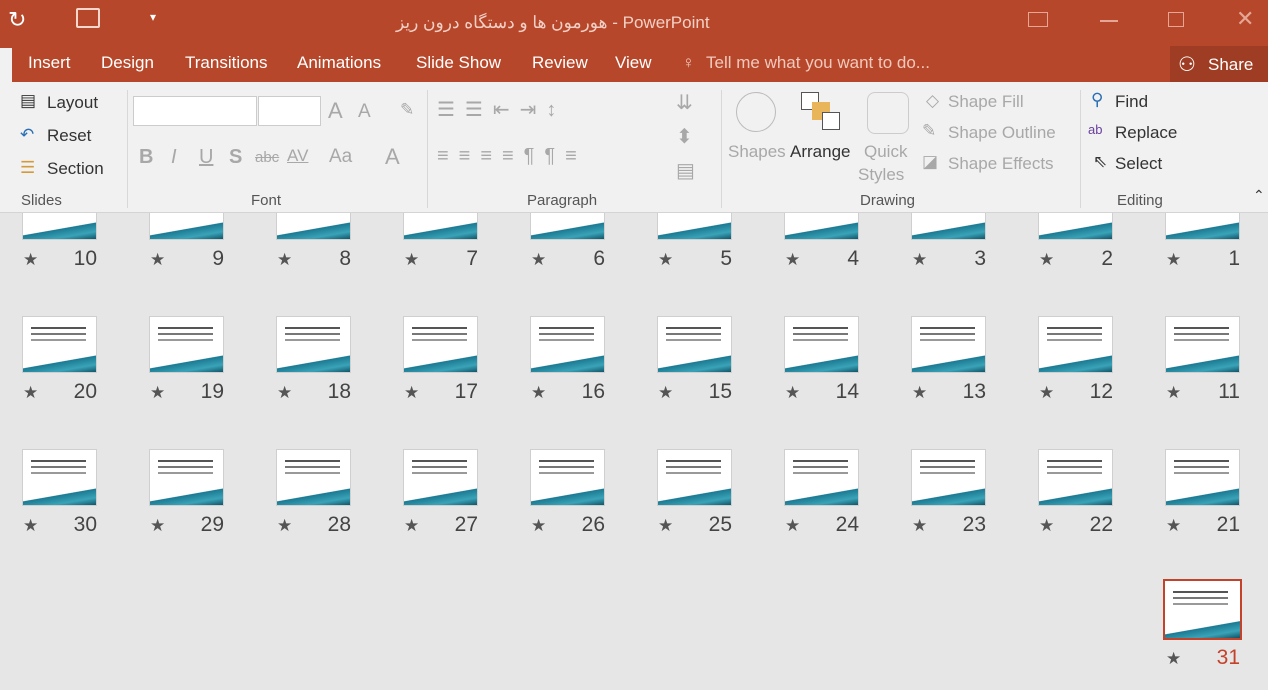  I want to click on tab-animations: Animations, so click(339, 63).